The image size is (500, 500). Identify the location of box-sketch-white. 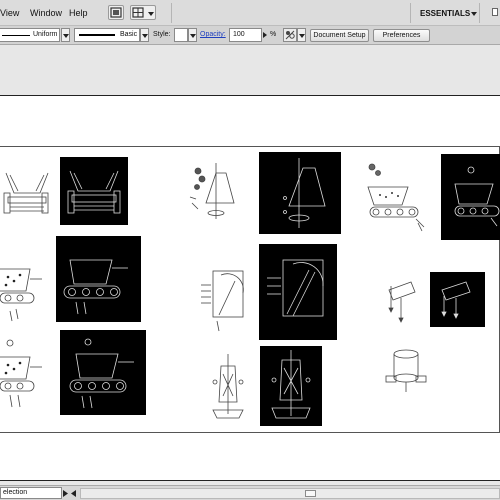
(402, 301).